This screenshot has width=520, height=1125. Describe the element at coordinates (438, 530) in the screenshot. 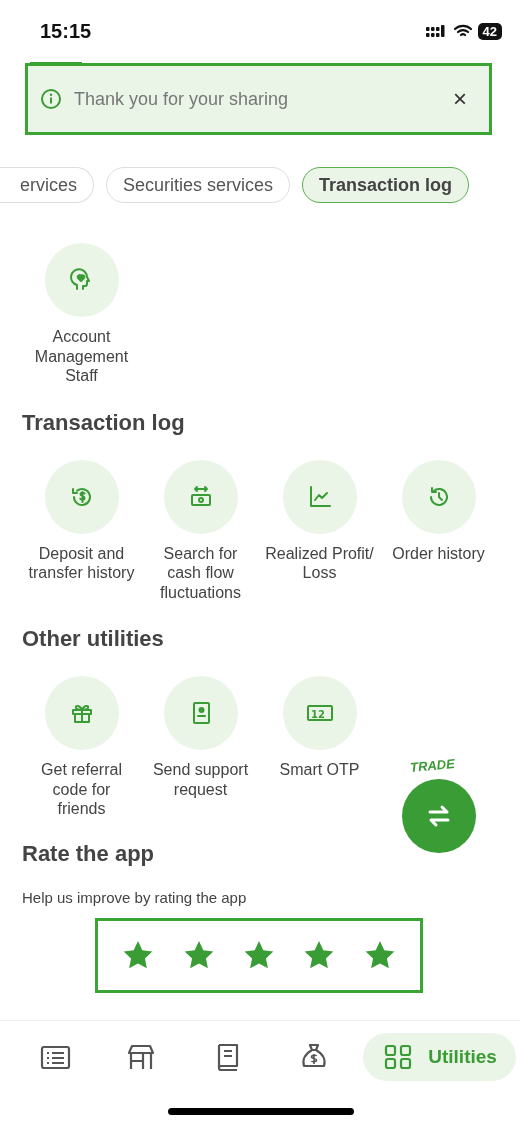

I see `utility-item: Order history` at that location.